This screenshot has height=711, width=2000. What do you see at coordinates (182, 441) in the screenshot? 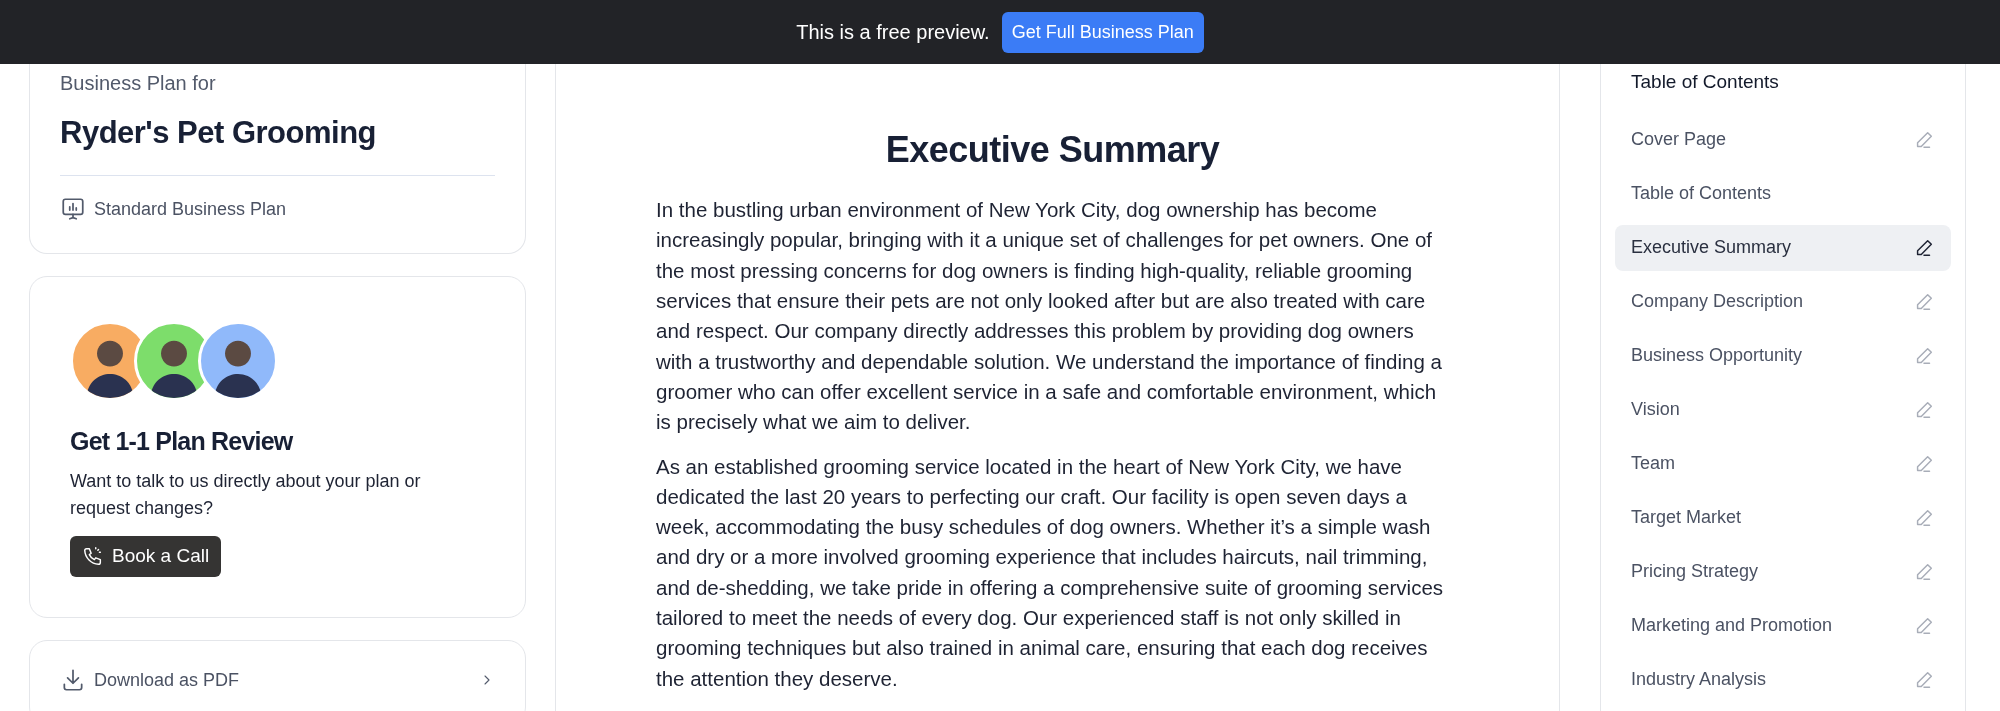
I see `review-title: Get 1-1 Plan Review` at bounding box center [182, 441].